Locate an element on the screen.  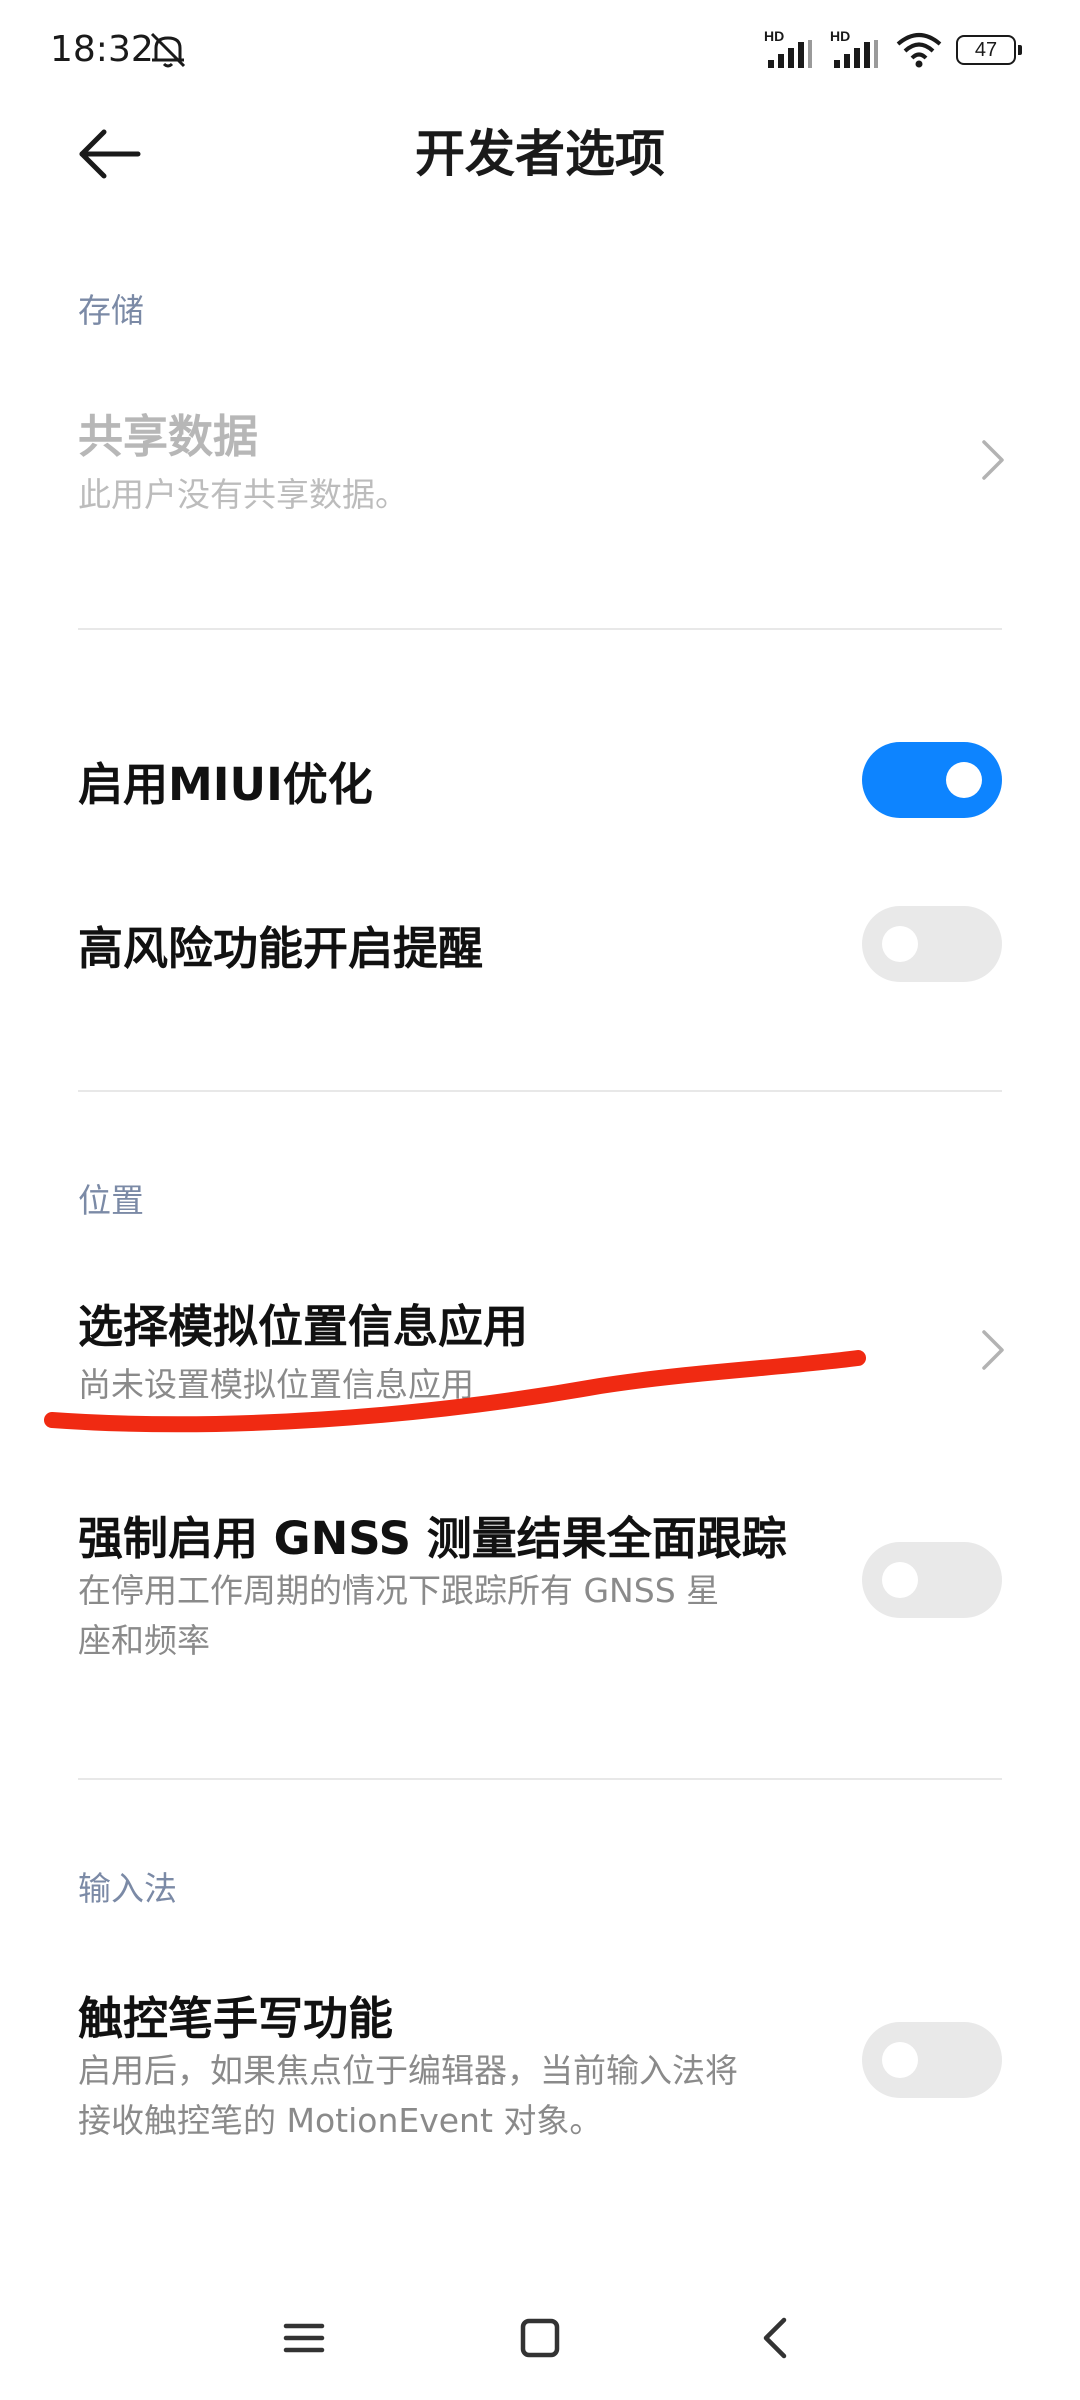
nav-back-button is located at coordinates (776, 2338).